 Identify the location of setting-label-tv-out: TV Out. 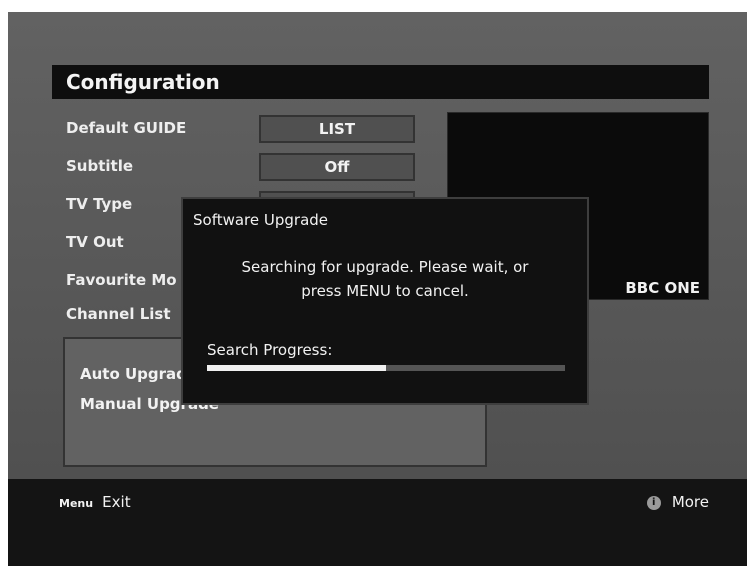
(95, 242).